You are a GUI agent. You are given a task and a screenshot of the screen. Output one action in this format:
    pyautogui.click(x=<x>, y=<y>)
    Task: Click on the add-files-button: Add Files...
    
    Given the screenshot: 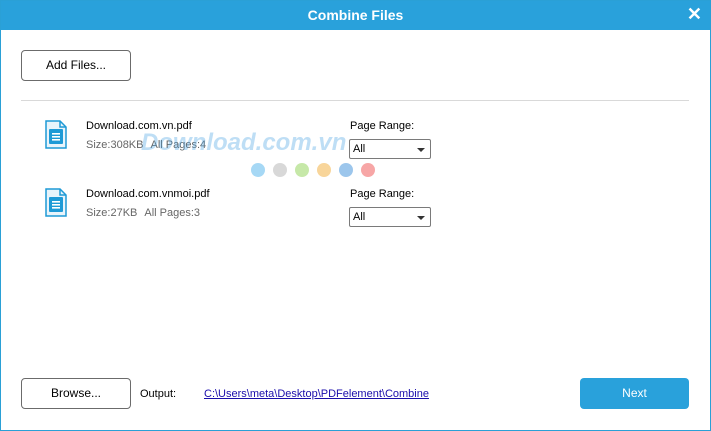 What is the action you would take?
    pyautogui.click(x=76, y=65)
    